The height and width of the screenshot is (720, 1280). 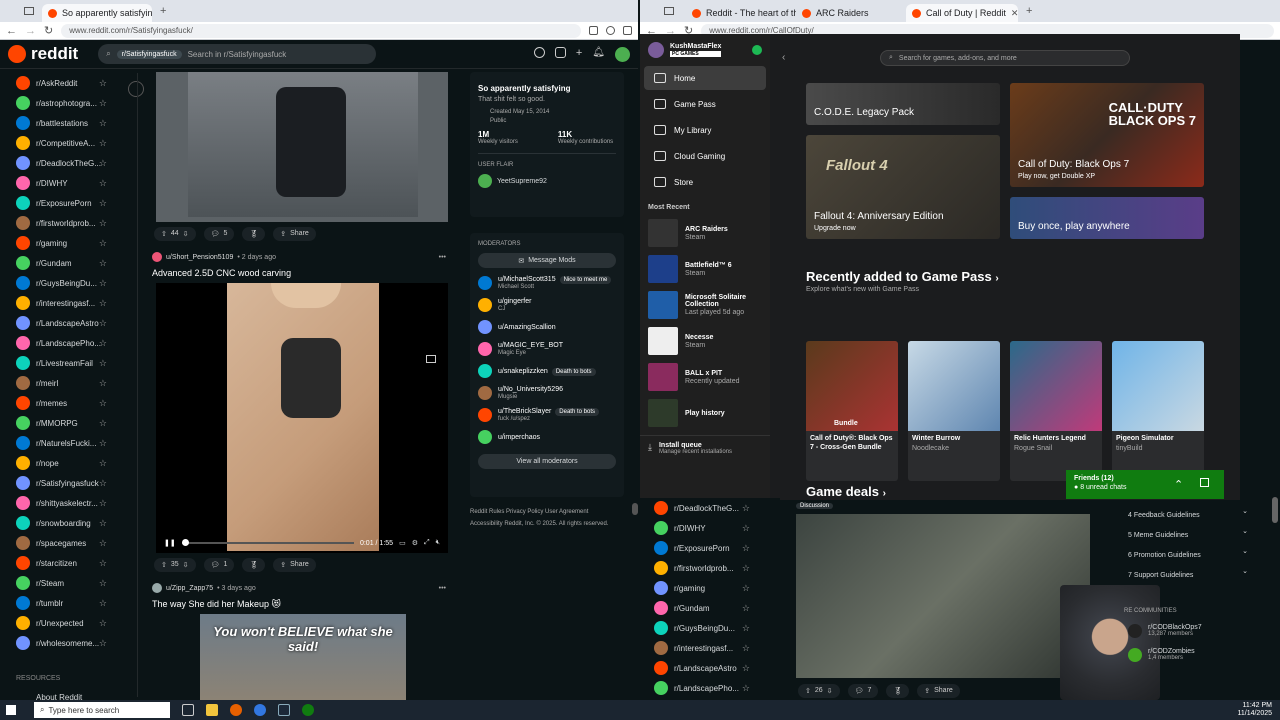 I want to click on chat-icon, so click(x=560, y=52).